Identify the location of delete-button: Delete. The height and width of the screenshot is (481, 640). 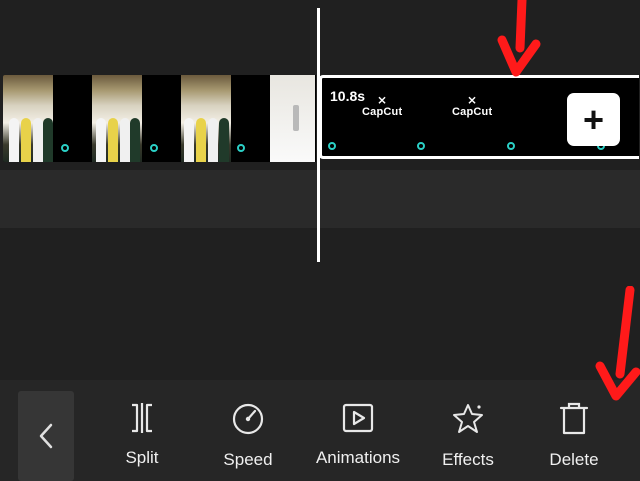
(574, 436).